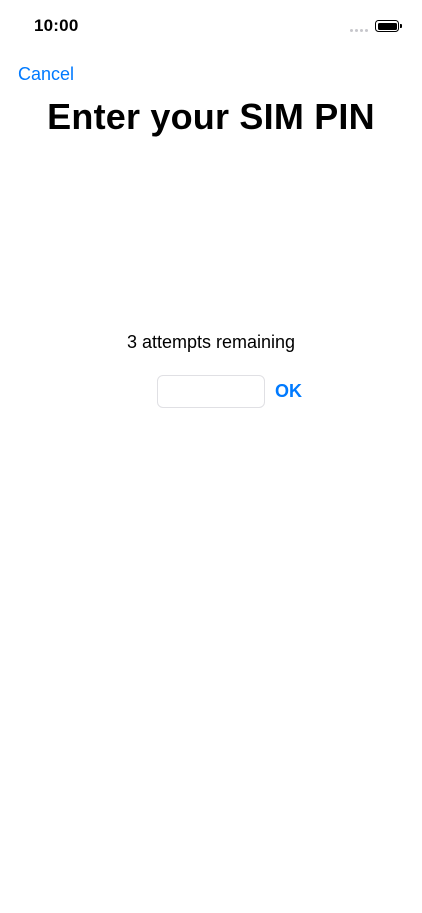 Image resolution: width=422 pixels, height=913 pixels. I want to click on cancel-button: Cancel, so click(46, 74).